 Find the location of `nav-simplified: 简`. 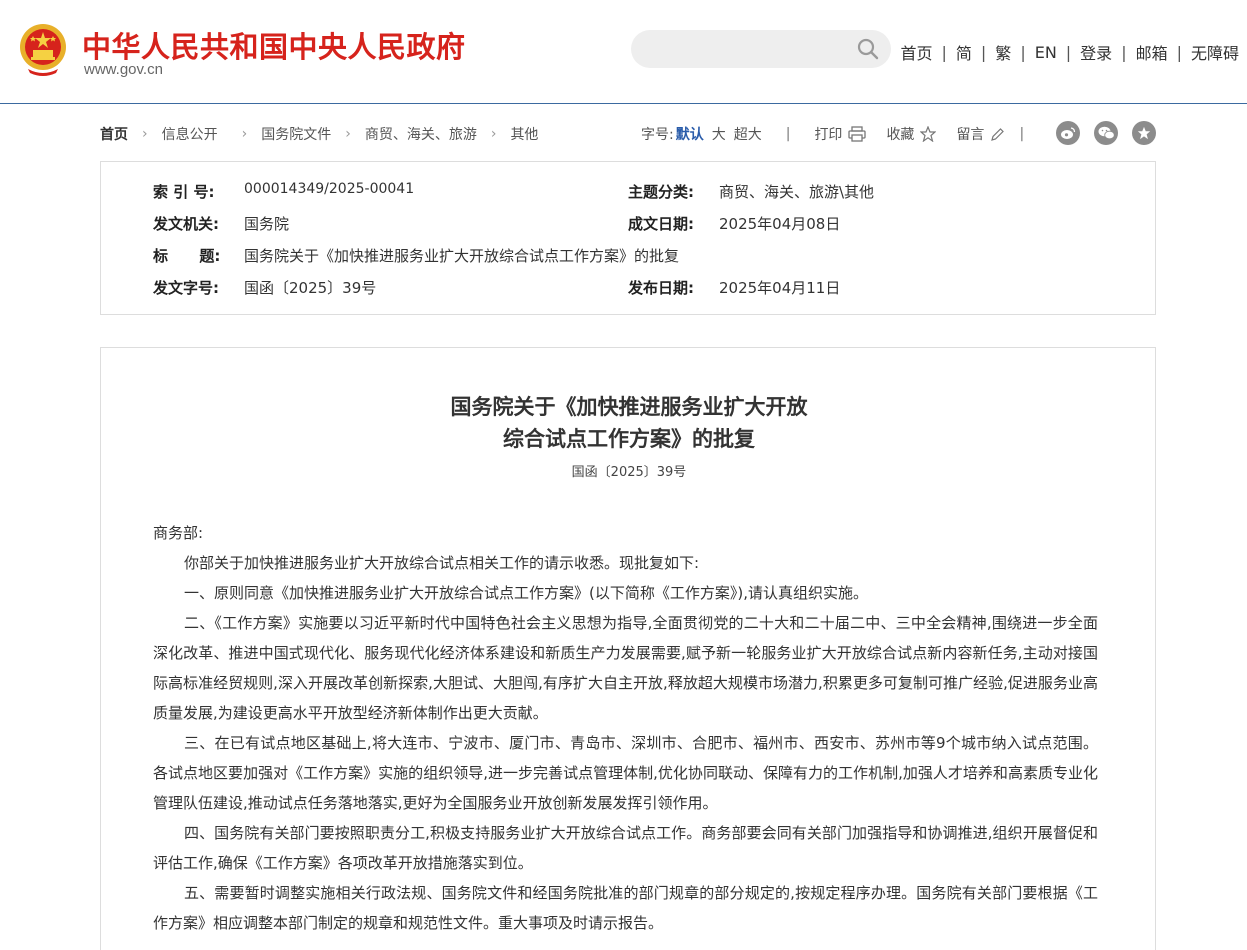

nav-simplified: 简 is located at coordinates (964, 52).